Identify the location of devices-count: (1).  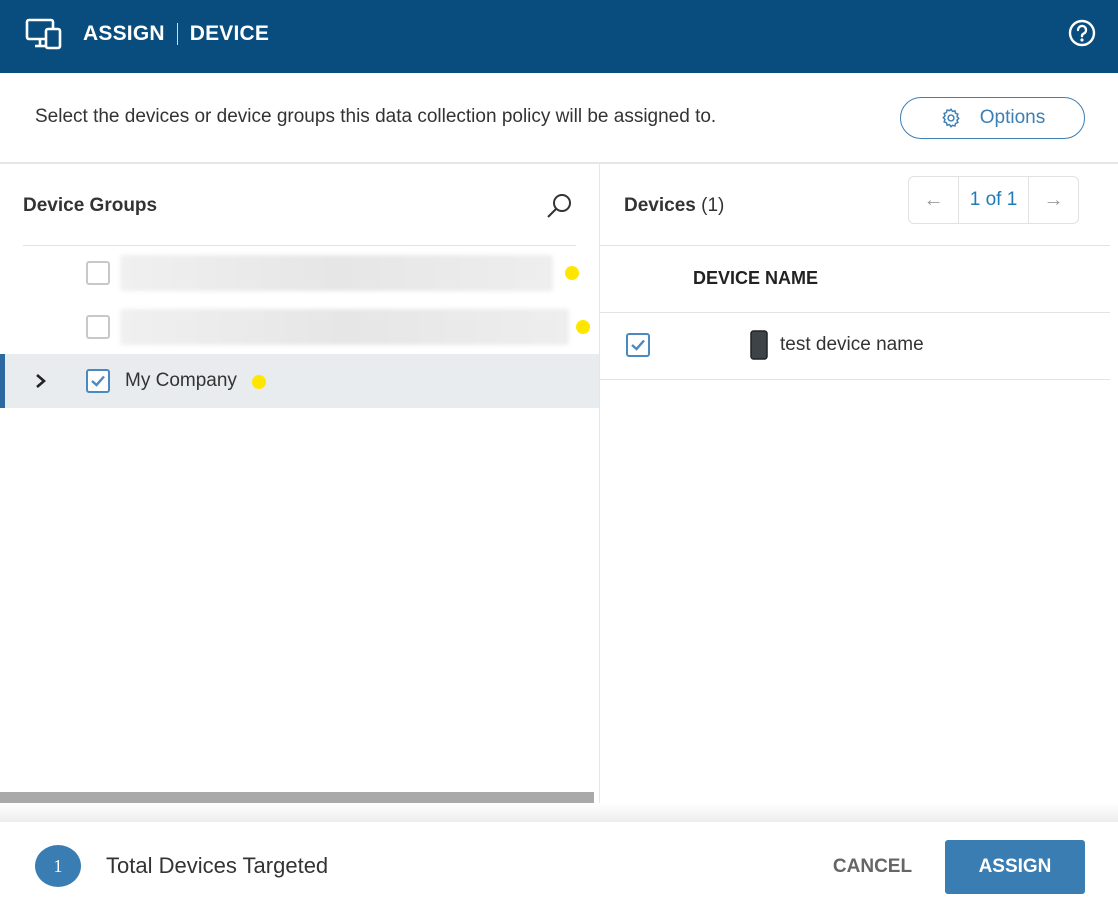
(713, 205).